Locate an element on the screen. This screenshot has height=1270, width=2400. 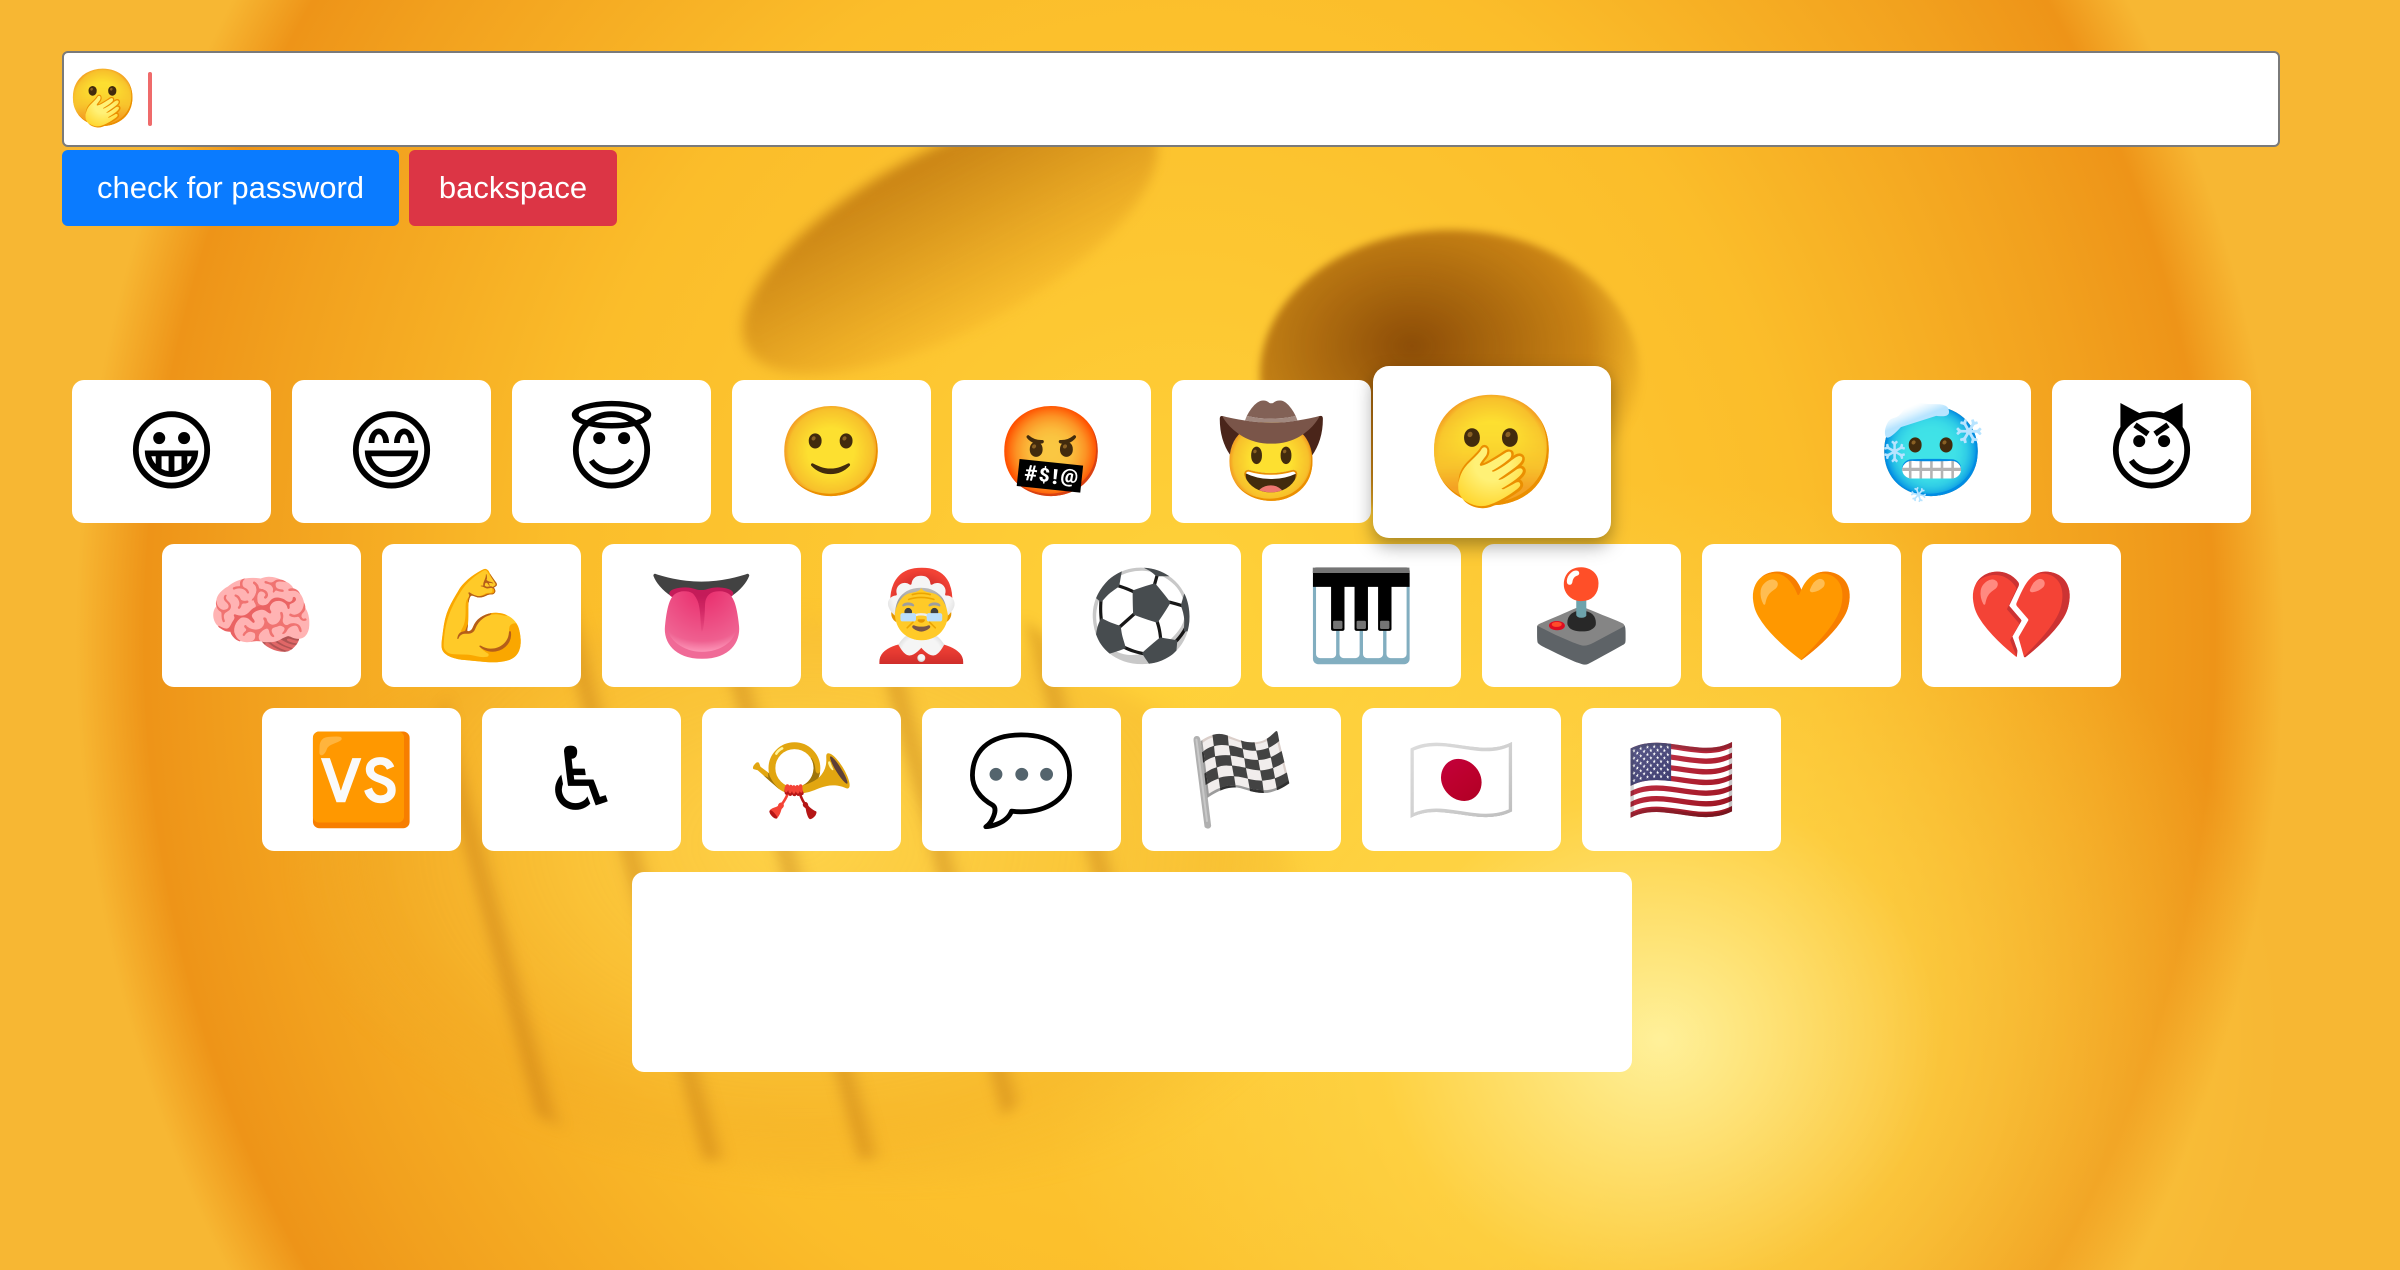
password-input-value: 🫢 is located at coordinates (103, 98).